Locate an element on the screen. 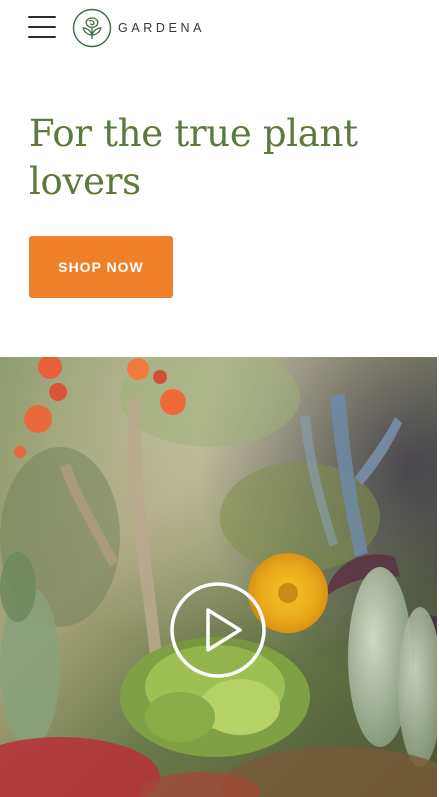  play-icon is located at coordinates (218, 630).